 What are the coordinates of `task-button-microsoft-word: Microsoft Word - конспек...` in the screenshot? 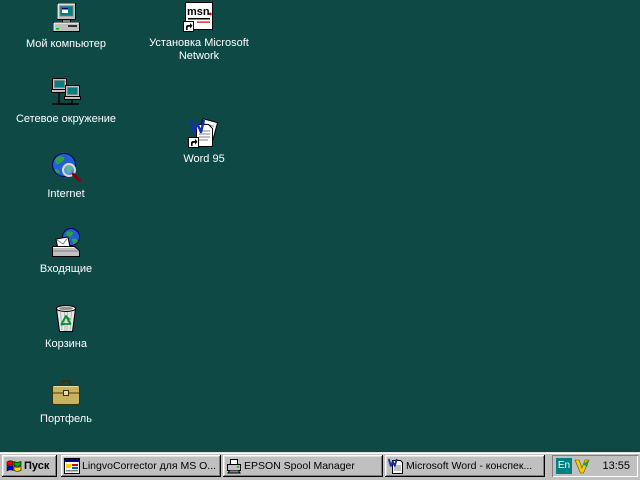 It's located at (465, 466).